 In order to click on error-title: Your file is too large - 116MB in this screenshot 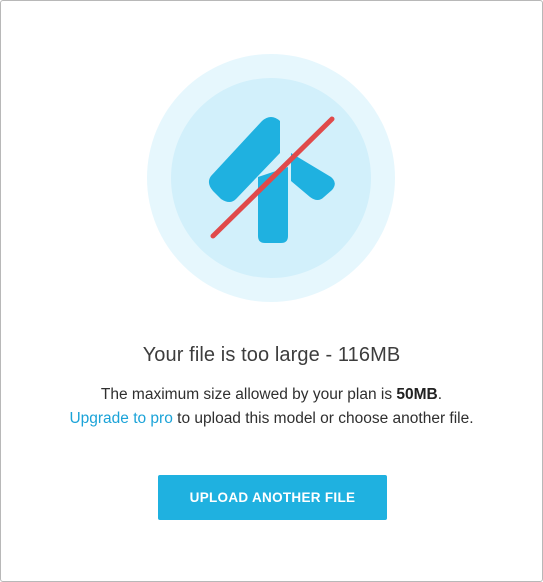, I will do `click(271, 355)`.